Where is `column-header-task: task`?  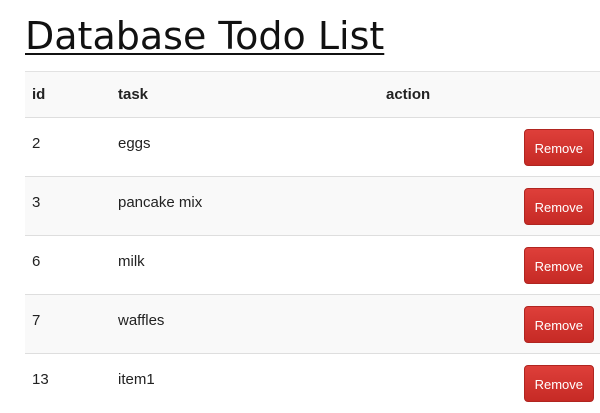
column-header-task: task is located at coordinates (245, 94).